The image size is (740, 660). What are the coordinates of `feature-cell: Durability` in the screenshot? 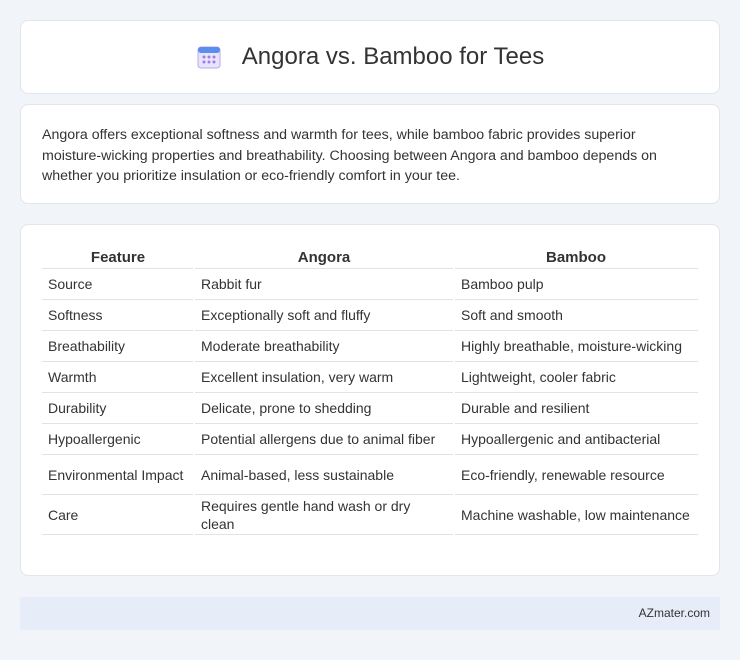 It's located at (118, 408).